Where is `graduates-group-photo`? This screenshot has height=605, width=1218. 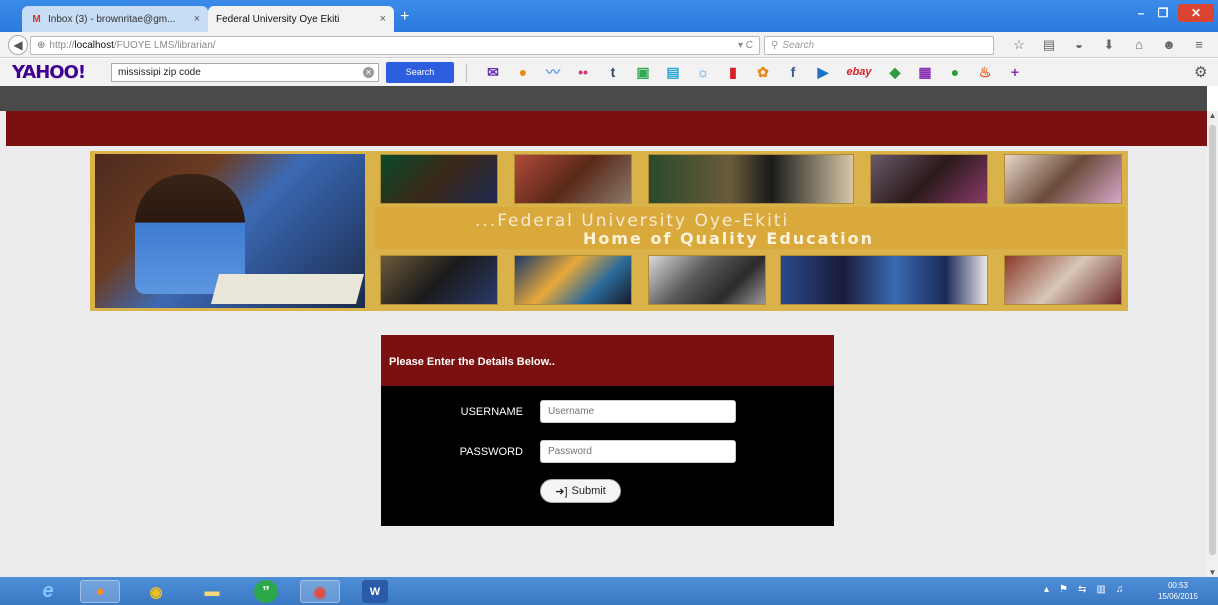 graduates-group-photo is located at coordinates (884, 280).